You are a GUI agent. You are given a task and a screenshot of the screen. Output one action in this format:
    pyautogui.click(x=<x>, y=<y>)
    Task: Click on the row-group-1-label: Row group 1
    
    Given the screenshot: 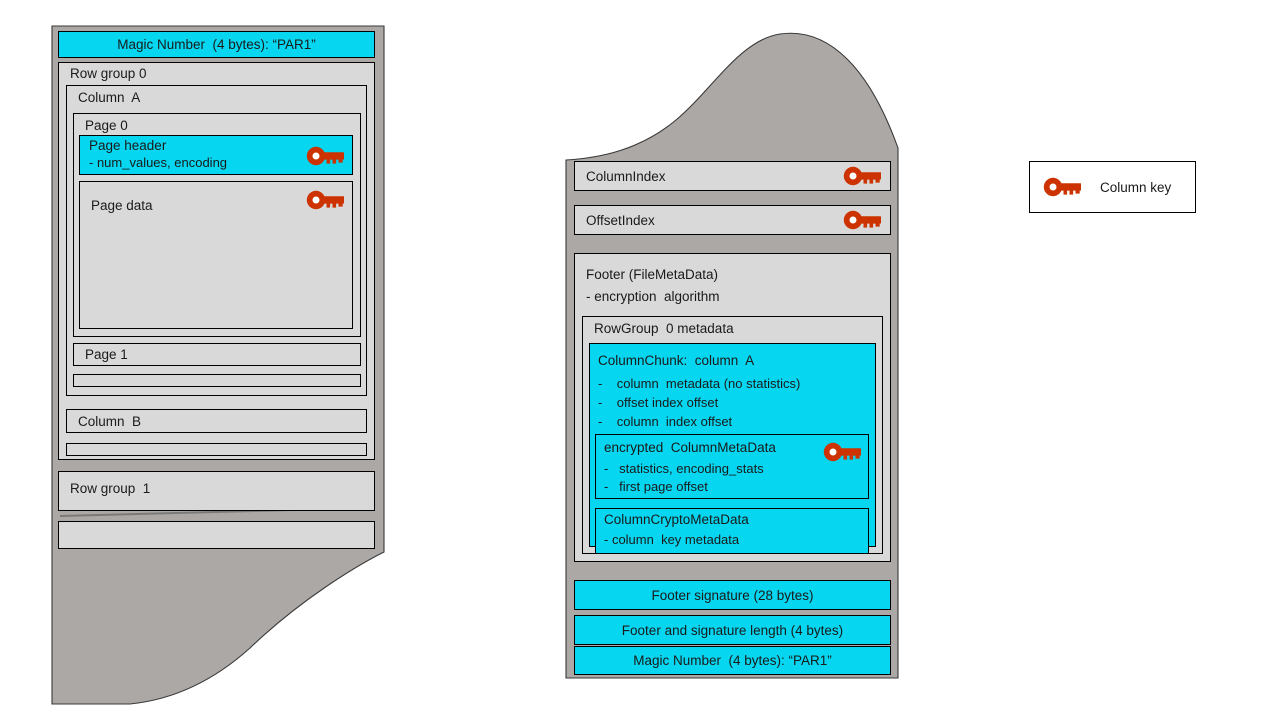 What is the action you would take?
    pyautogui.click(x=110, y=488)
    